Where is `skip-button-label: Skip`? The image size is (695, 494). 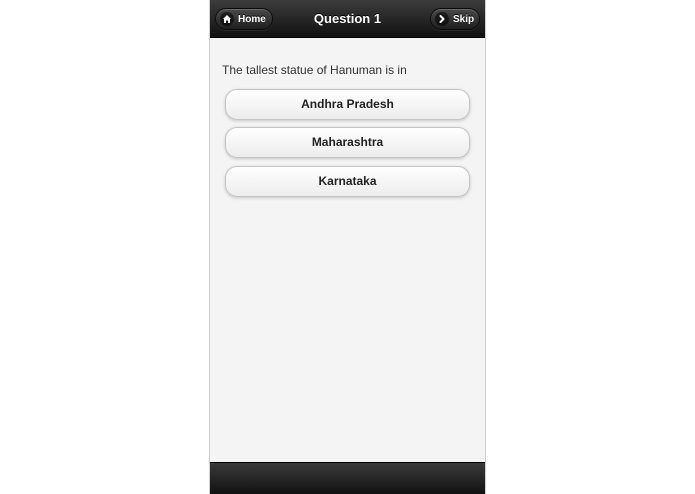 skip-button-label: Skip is located at coordinates (464, 19).